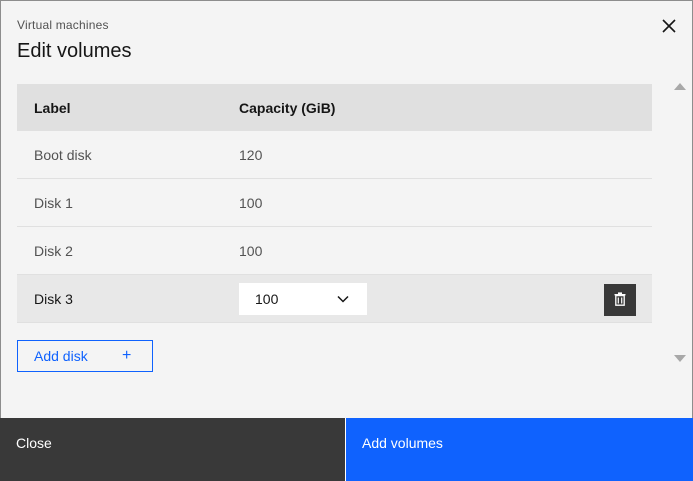 This screenshot has height=481, width=693. What do you see at coordinates (303, 299) in the screenshot?
I see `capacity-select: 100` at bounding box center [303, 299].